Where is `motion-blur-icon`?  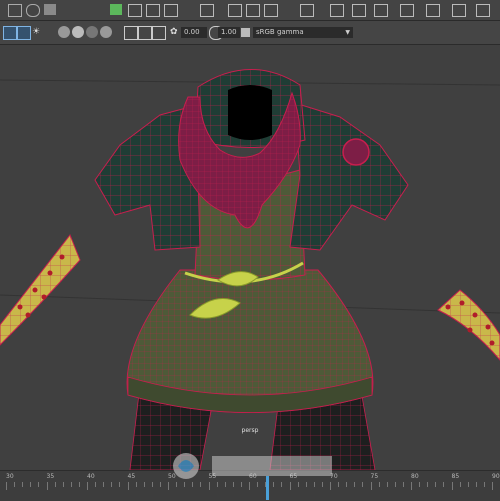
motion-blur-icon is located at coordinates (92, 32).